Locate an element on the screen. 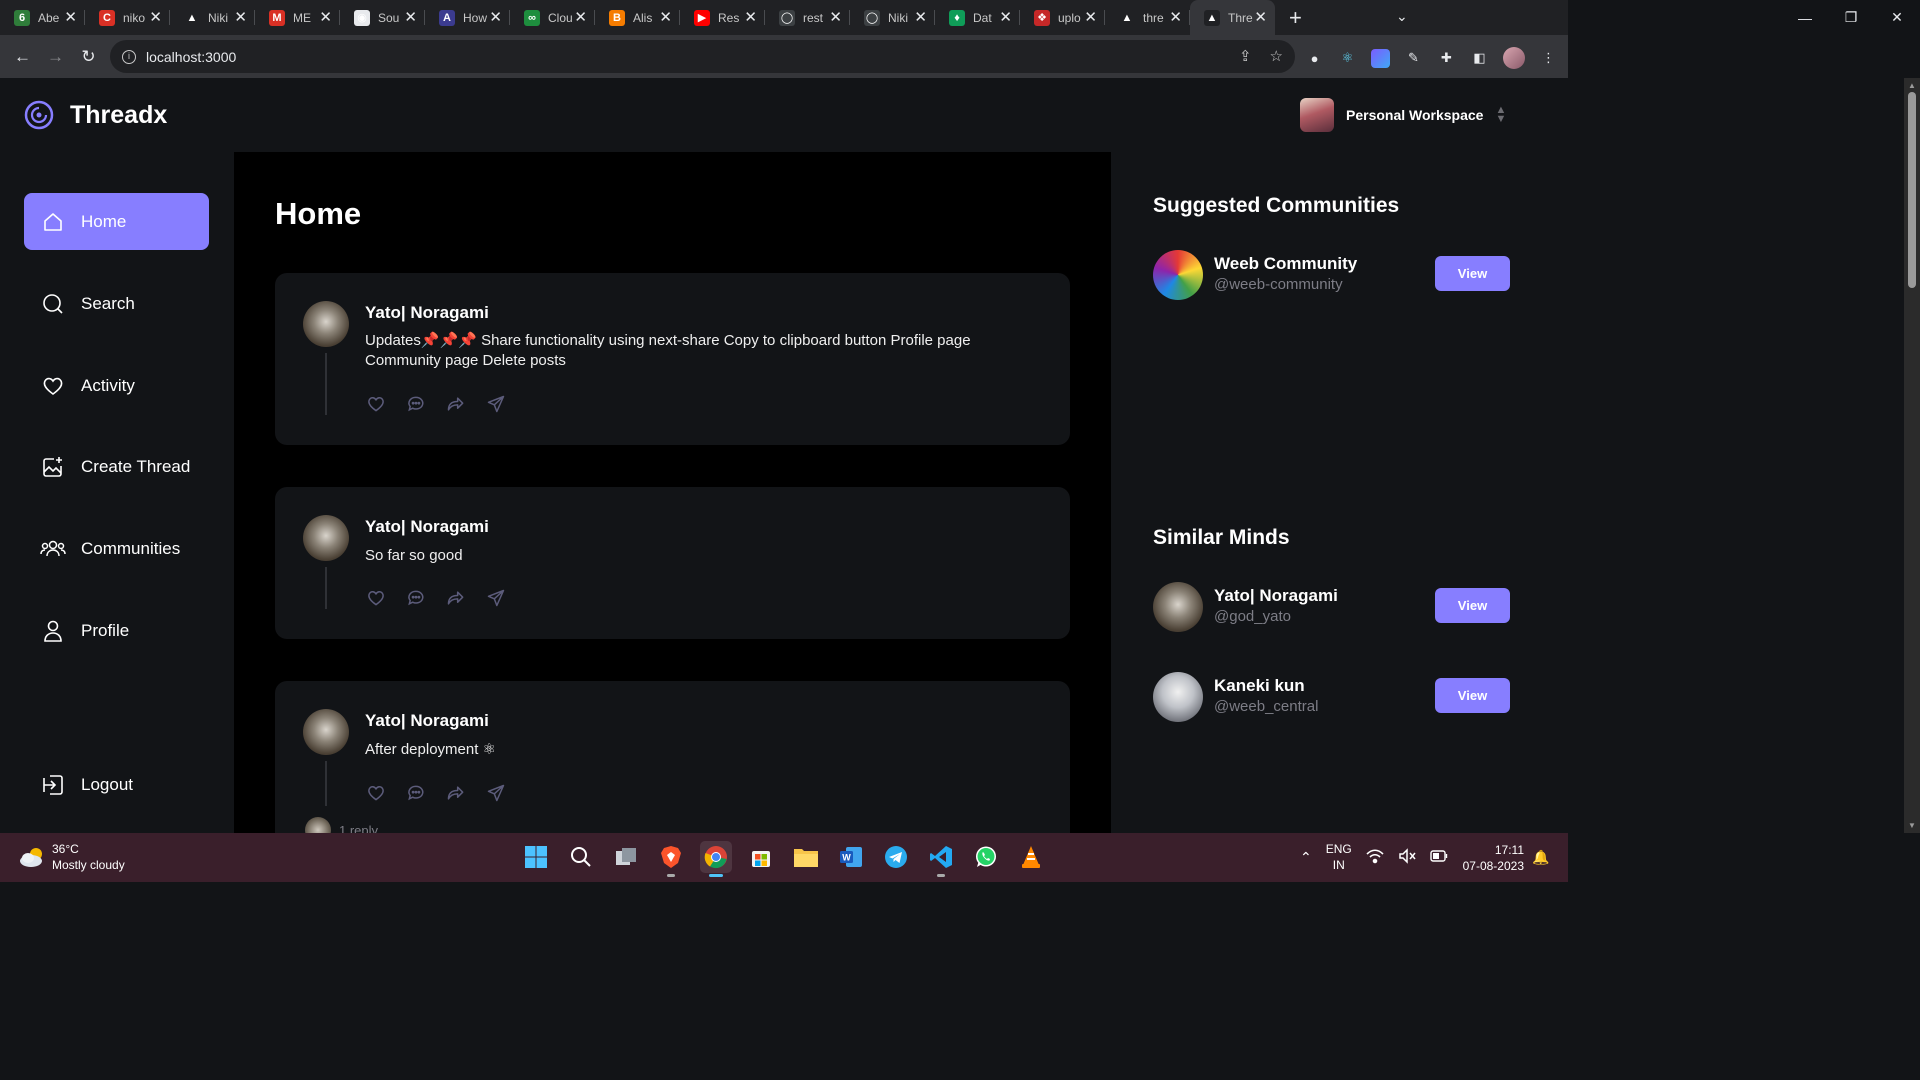 The width and height of the screenshot is (1920, 1080). browser-tab: ◯ Niki ✕ is located at coordinates (892, 17).